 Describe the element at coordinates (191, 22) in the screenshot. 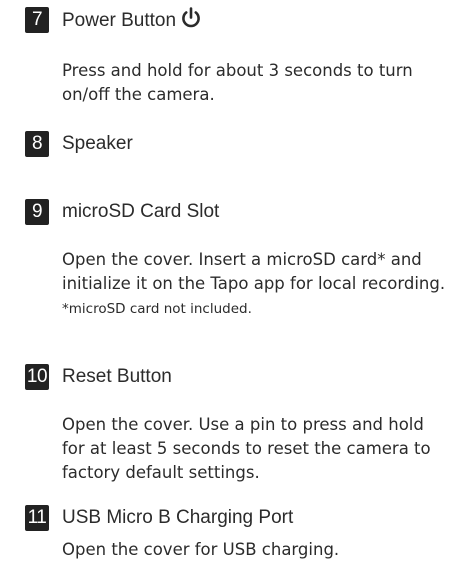

I see `power-icon` at that location.